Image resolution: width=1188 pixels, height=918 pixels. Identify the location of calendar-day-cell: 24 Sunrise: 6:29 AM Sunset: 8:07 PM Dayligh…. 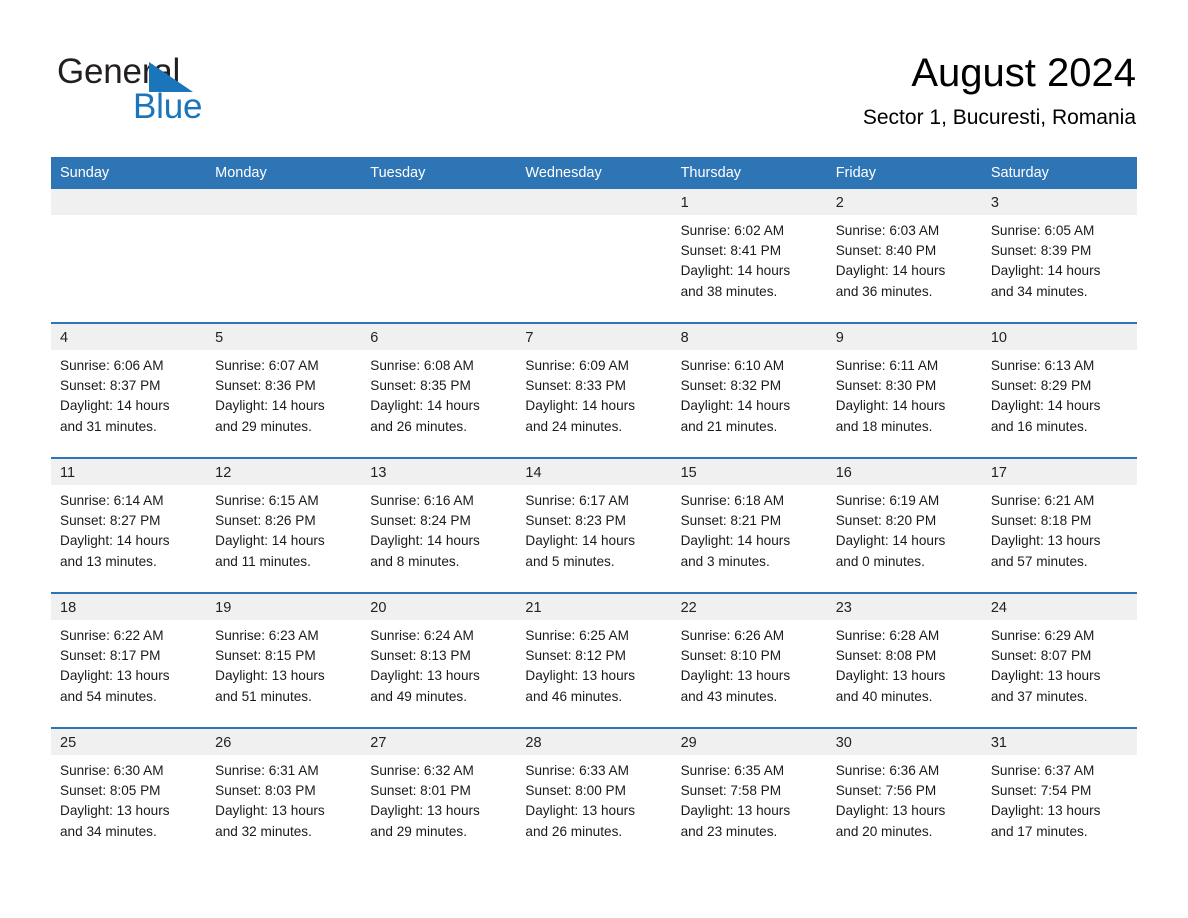
(1059, 660).